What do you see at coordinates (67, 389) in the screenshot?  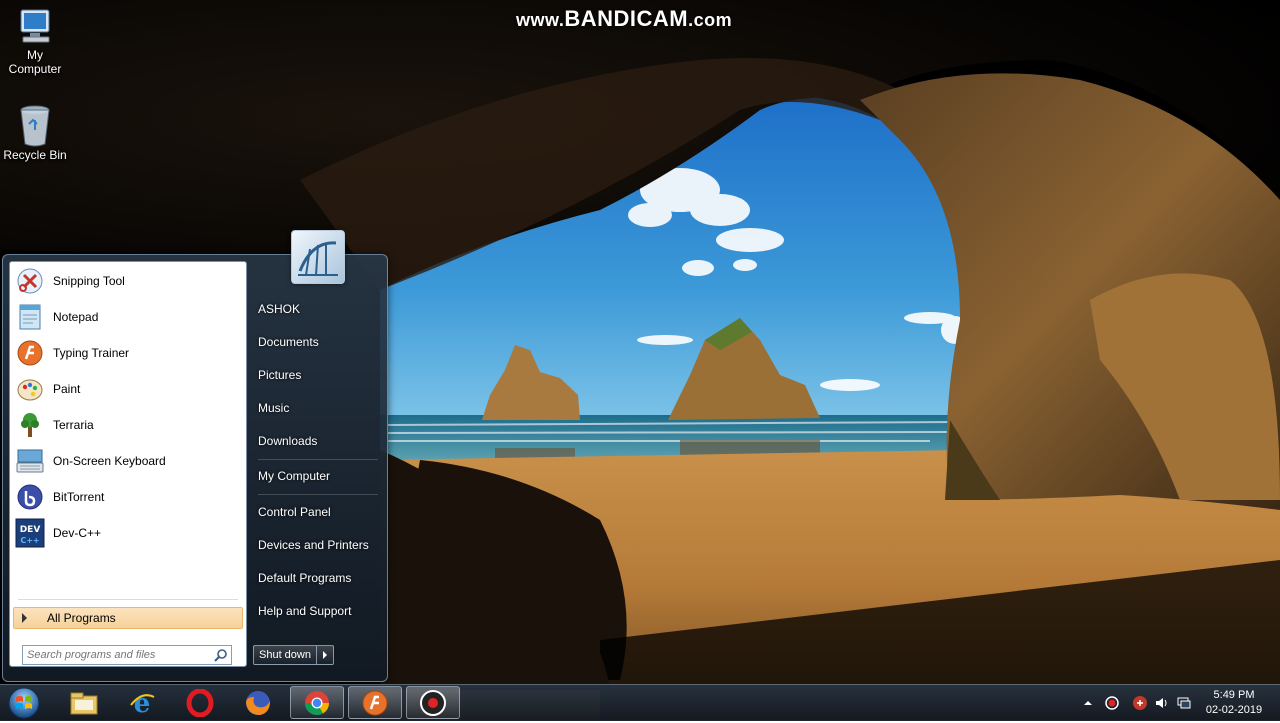 I see `program-label: Paint` at bounding box center [67, 389].